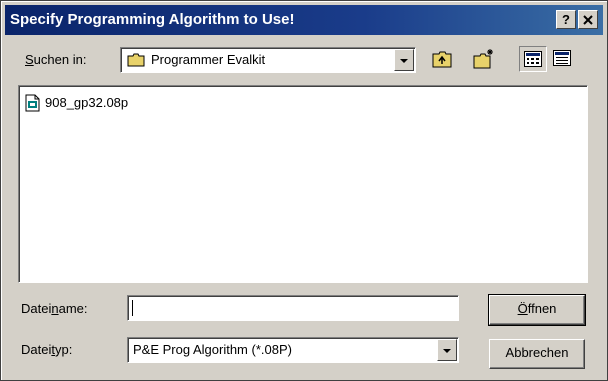  Describe the element at coordinates (47, 349) in the screenshot. I see `filetype-label: Dateityp:` at that location.